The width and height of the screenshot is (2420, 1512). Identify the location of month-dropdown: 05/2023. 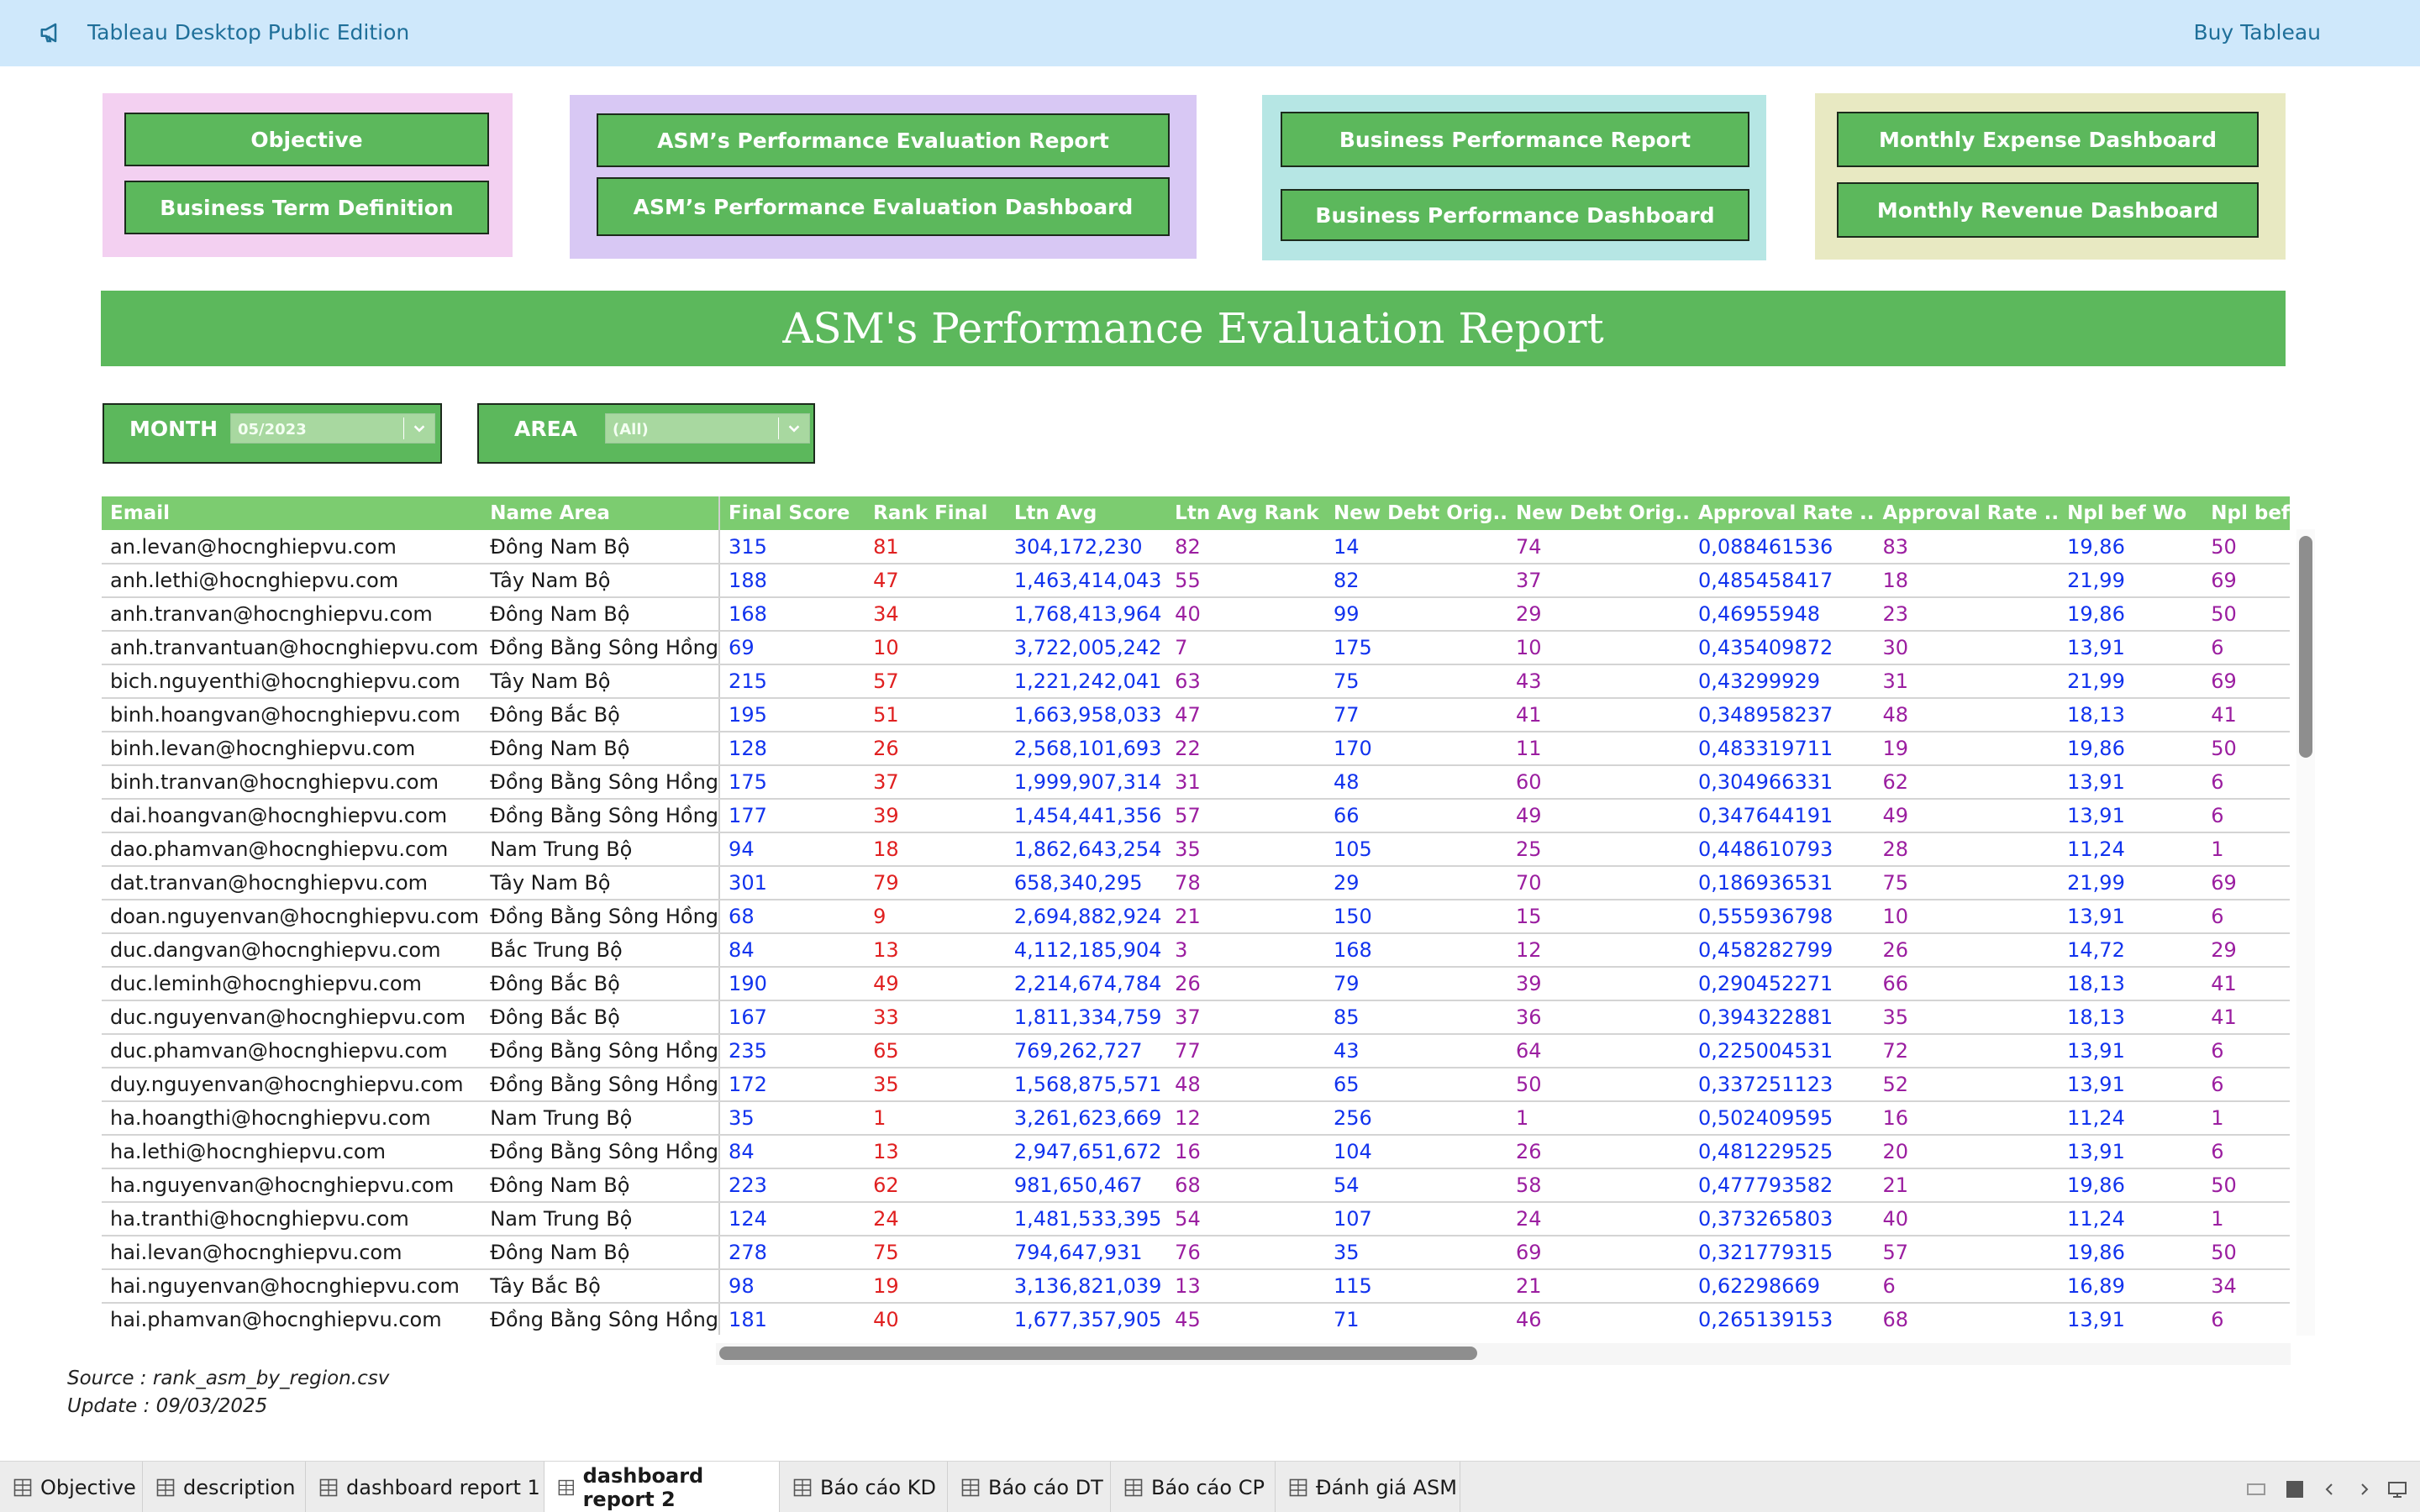
(332, 428).